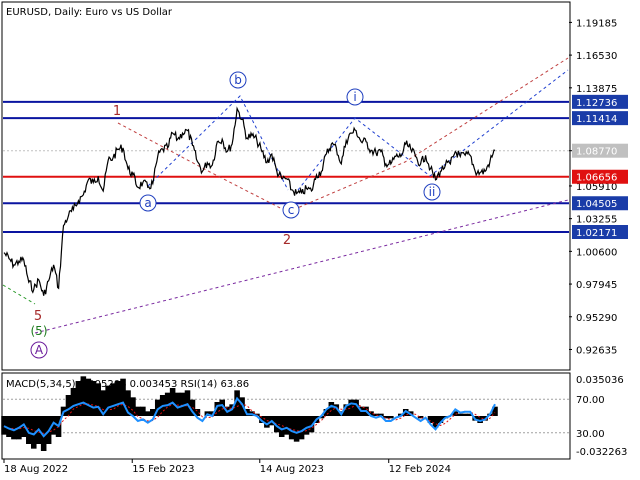 This screenshot has width=640, height=480. Describe the element at coordinates (147, 203) in the screenshot. I see `wave-label: a` at that location.